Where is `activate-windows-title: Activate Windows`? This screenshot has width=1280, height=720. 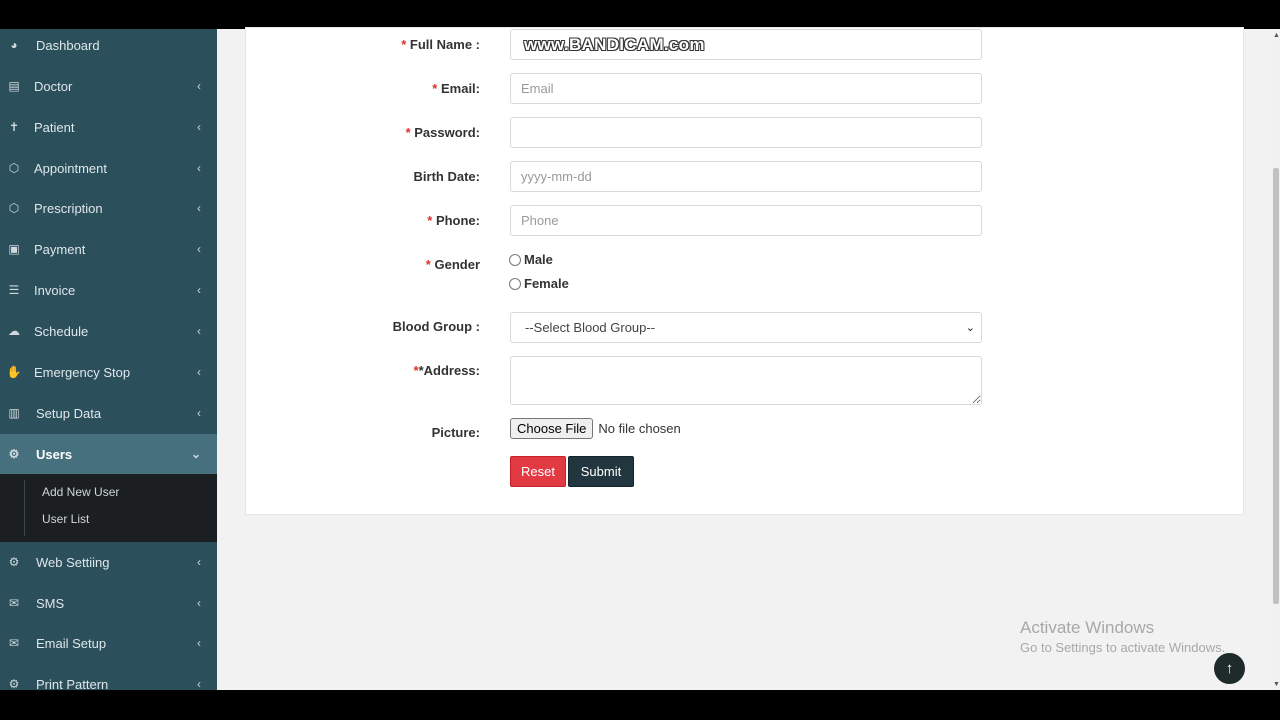
activate-windows-title: Activate Windows is located at coordinates (1087, 627).